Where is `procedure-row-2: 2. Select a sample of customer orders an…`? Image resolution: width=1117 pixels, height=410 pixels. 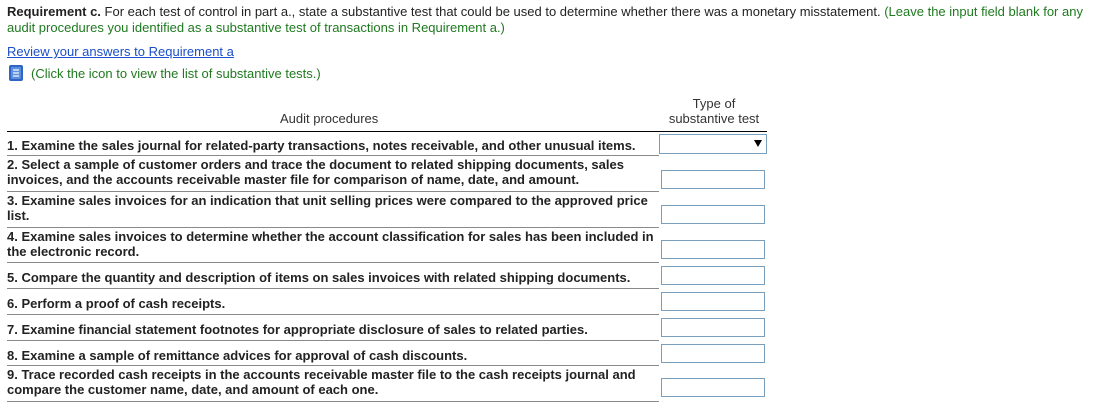 procedure-row-2: 2. Select a sample of customer orders an… is located at coordinates (333, 171).